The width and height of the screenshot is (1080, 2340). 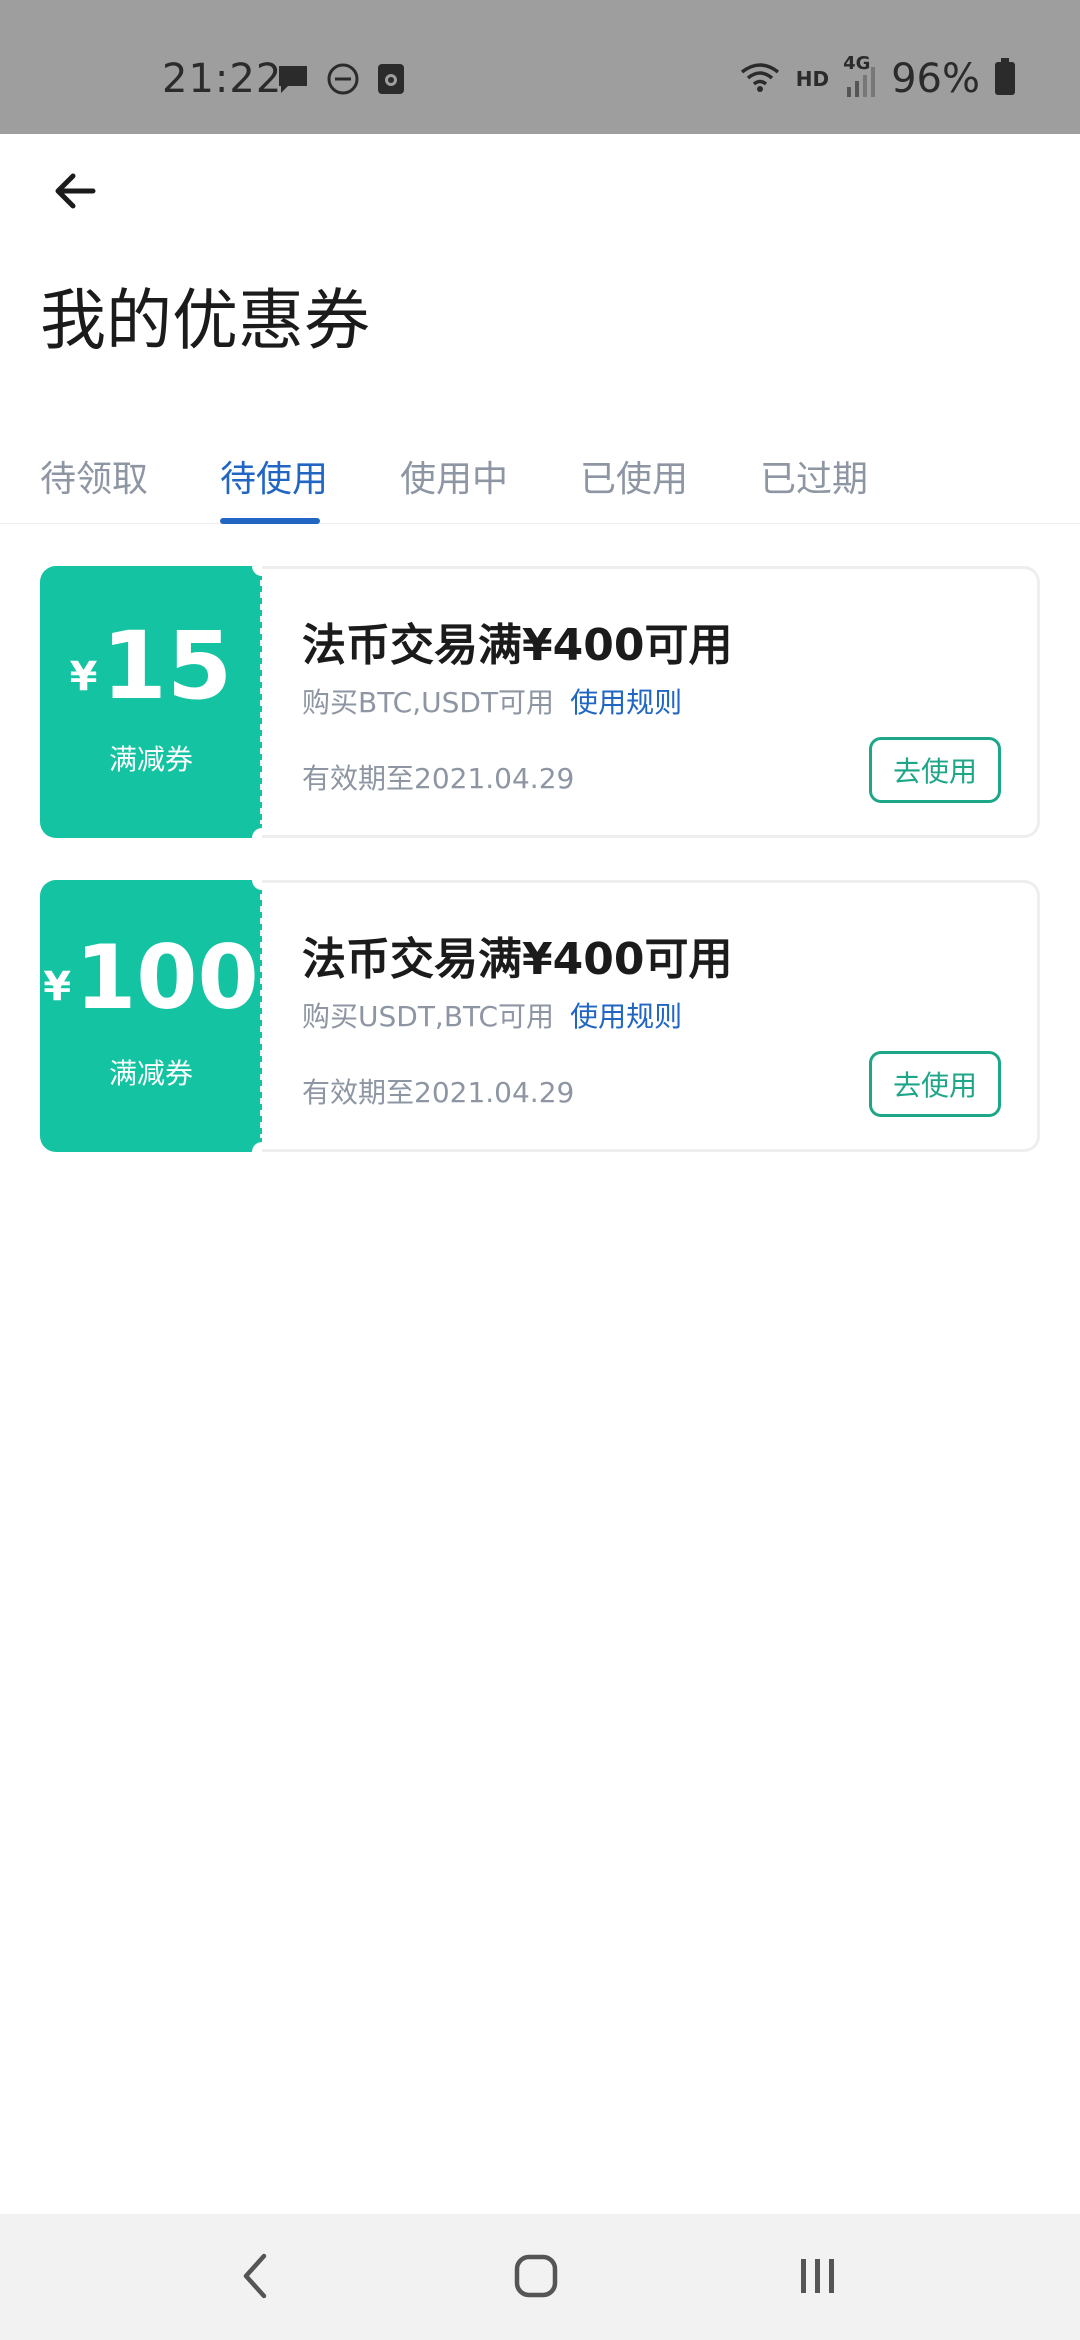 What do you see at coordinates (812, 79) in the screenshot?
I see `hd-label: HD` at bounding box center [812, 79].